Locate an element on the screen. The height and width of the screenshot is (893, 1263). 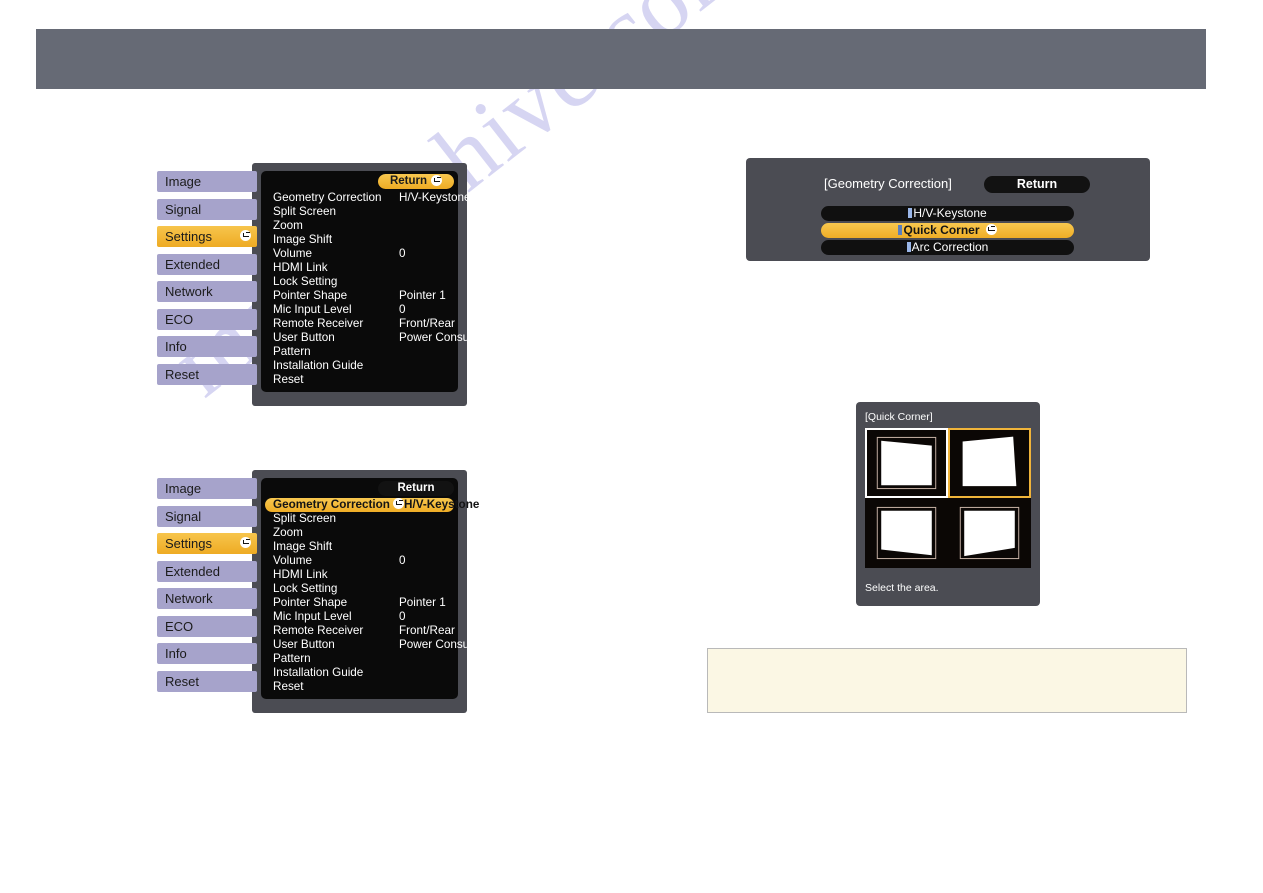
return-label-2: Return is located at coordinates (416, 488).